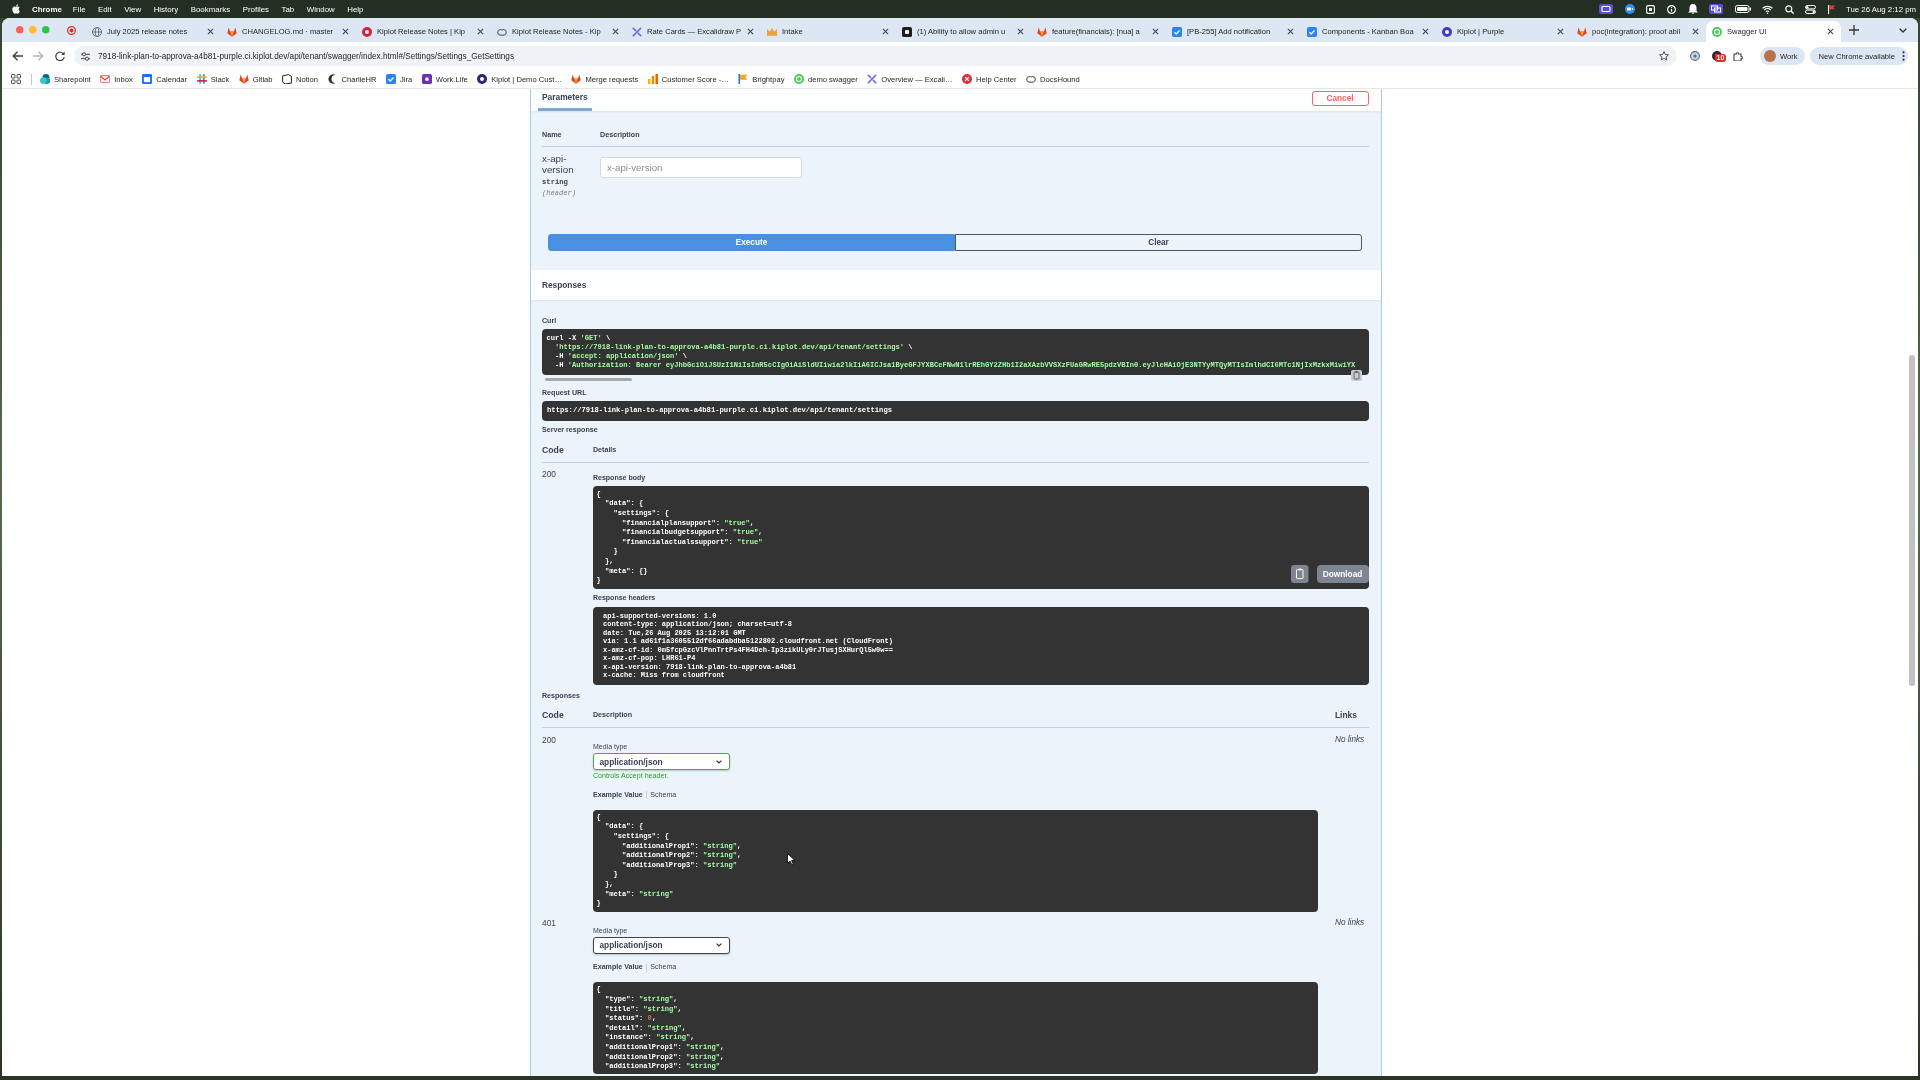 The height and width of the screenshot is (1080, 1920). What do you see at coordinates (1768, 9) in the screenshot?
I see `wifi-icon` at bounding box center [1768, 9].